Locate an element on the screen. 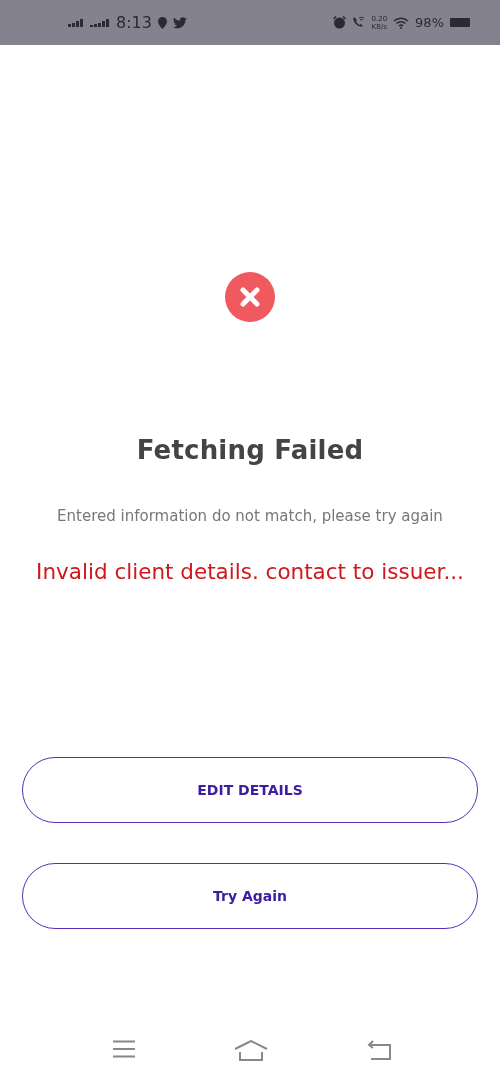 Image resolution: width=500 pixels, height=1083 pixels. error-icon is located at coordinates (250, 297).